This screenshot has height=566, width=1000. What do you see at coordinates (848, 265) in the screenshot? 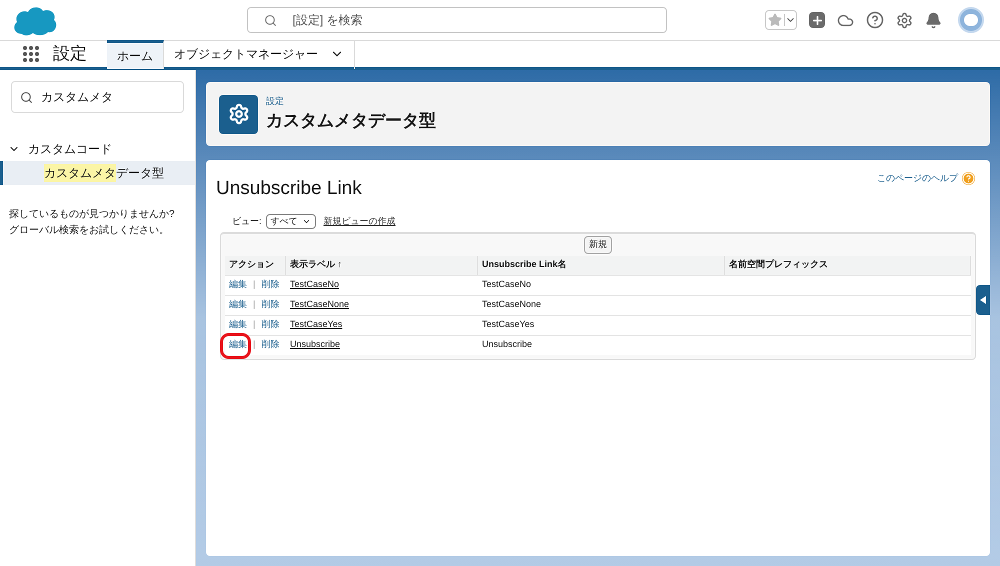
I see `column-header: 名前空間プレフィックス` at bounding box center [848, 265].